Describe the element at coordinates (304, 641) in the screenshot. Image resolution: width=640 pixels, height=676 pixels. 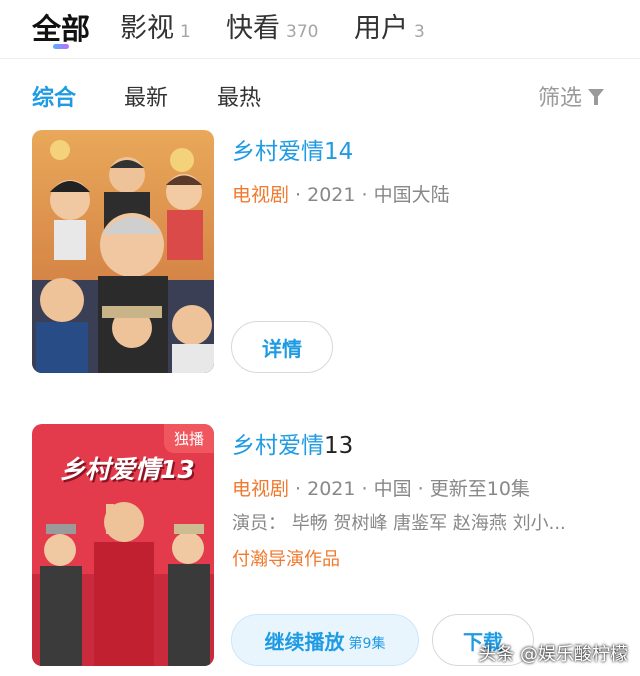
I see `continue-play-label: 继续播放` at that location.